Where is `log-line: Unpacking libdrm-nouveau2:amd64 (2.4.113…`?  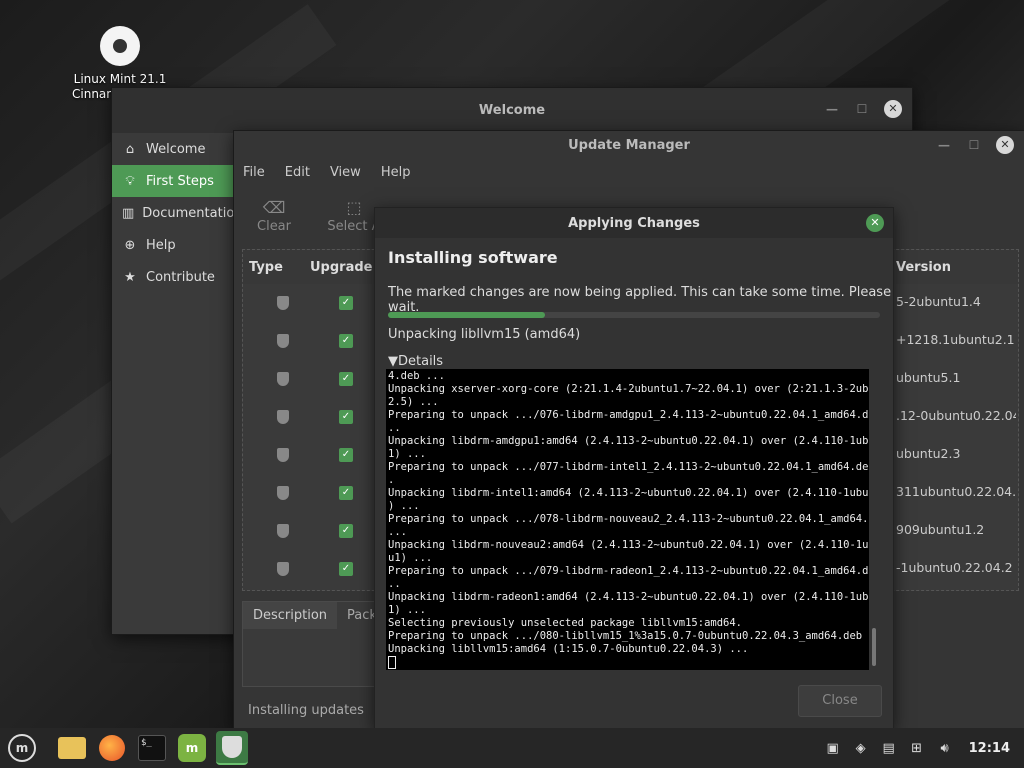 log-line: Unpacking libdrm-nouveau2:amd64 (2.4.113… is located at coordinates (628, 545).